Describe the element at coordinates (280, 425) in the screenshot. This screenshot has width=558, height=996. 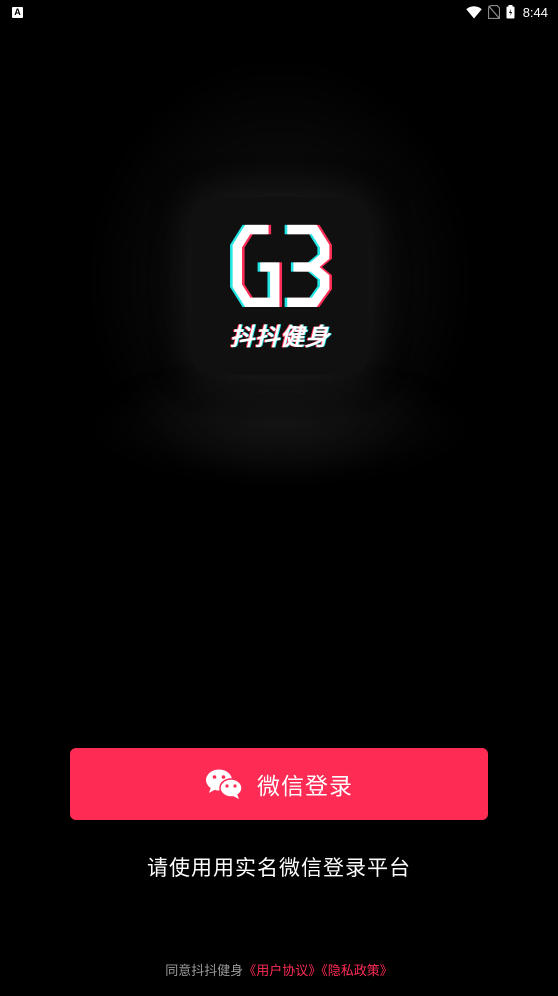
I see `background-glow-lower` at that location.